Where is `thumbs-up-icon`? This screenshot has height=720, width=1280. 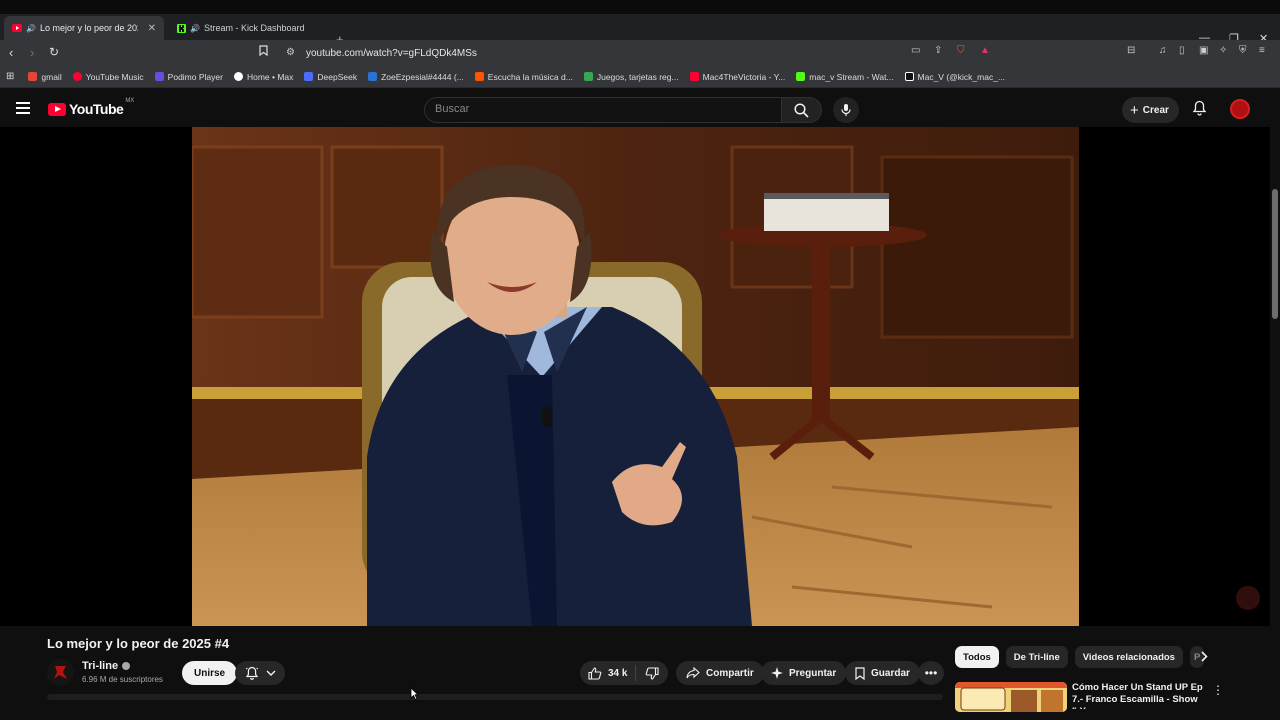 thumbs-up-icon is located at coordinates (595, 673).